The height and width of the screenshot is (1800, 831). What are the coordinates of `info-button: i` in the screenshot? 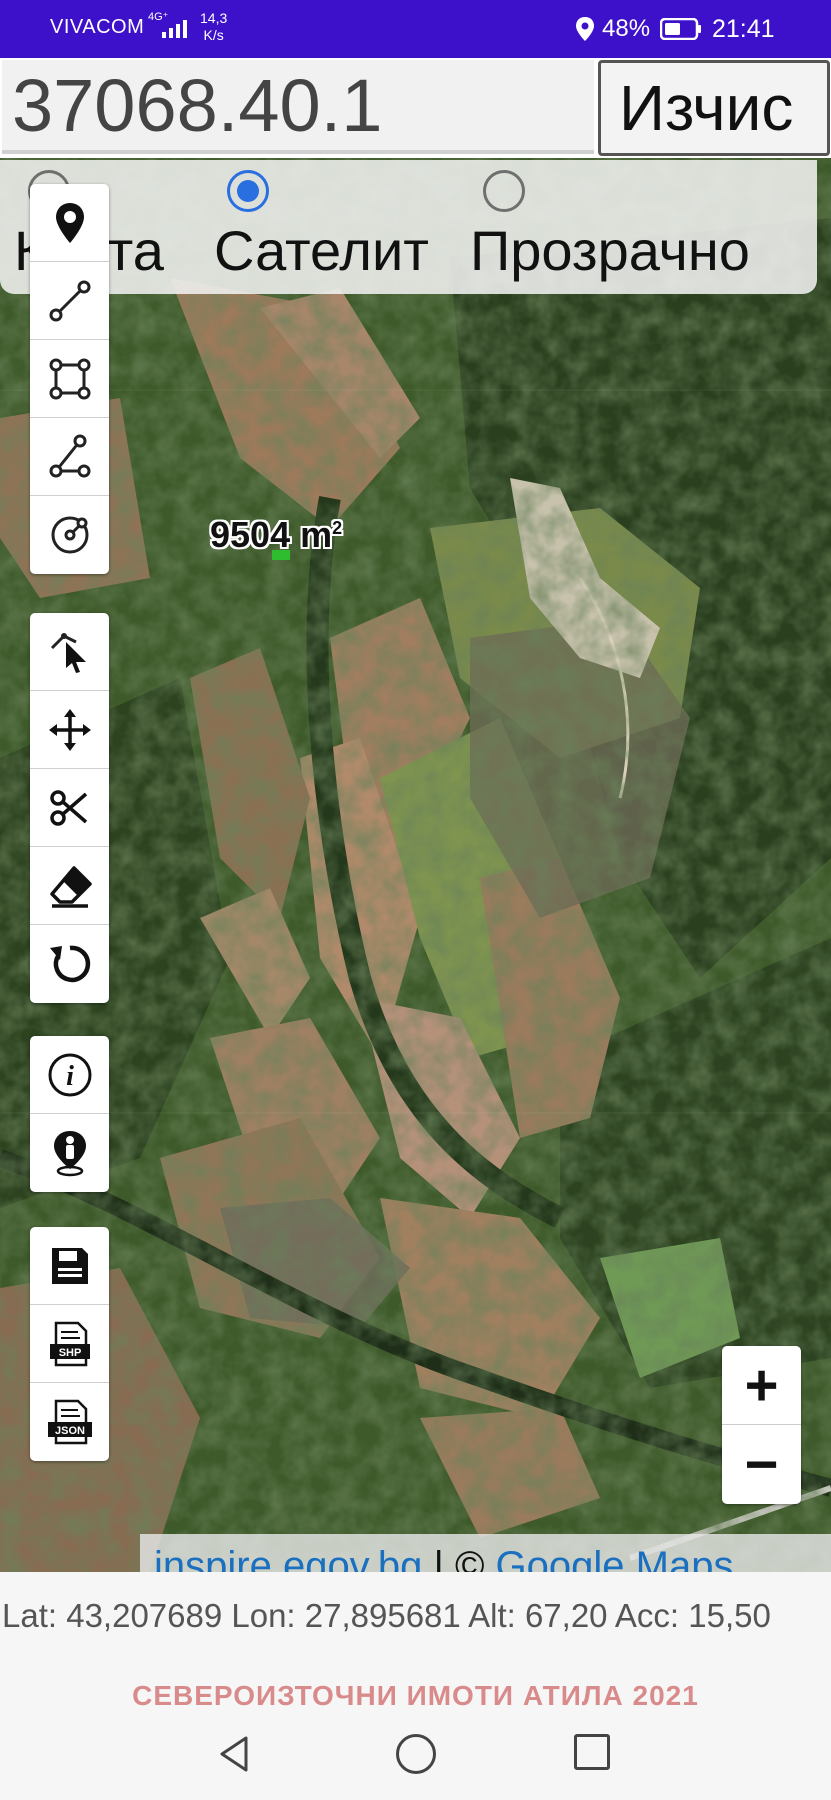 It's located at (69, 1075).